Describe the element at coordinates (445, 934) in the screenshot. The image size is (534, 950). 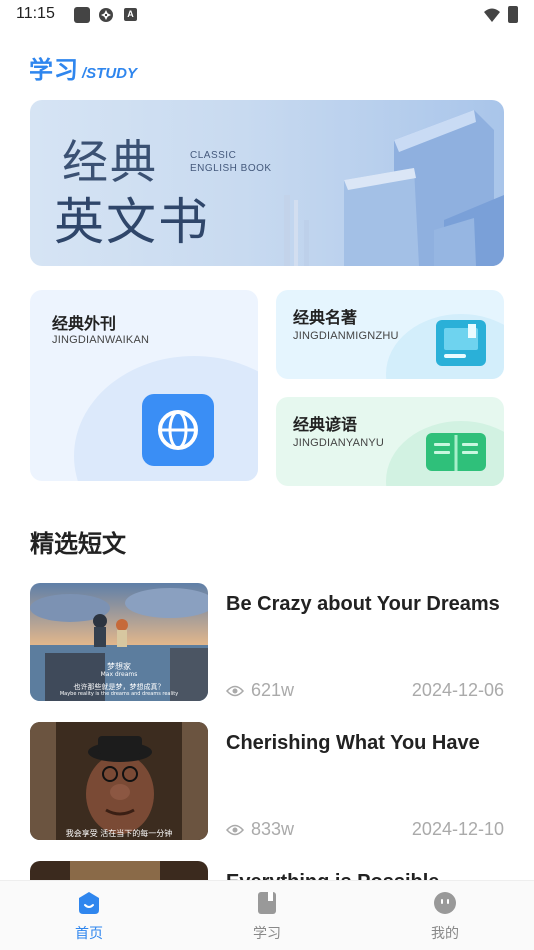
I see `tab-label: 我的` at that location.